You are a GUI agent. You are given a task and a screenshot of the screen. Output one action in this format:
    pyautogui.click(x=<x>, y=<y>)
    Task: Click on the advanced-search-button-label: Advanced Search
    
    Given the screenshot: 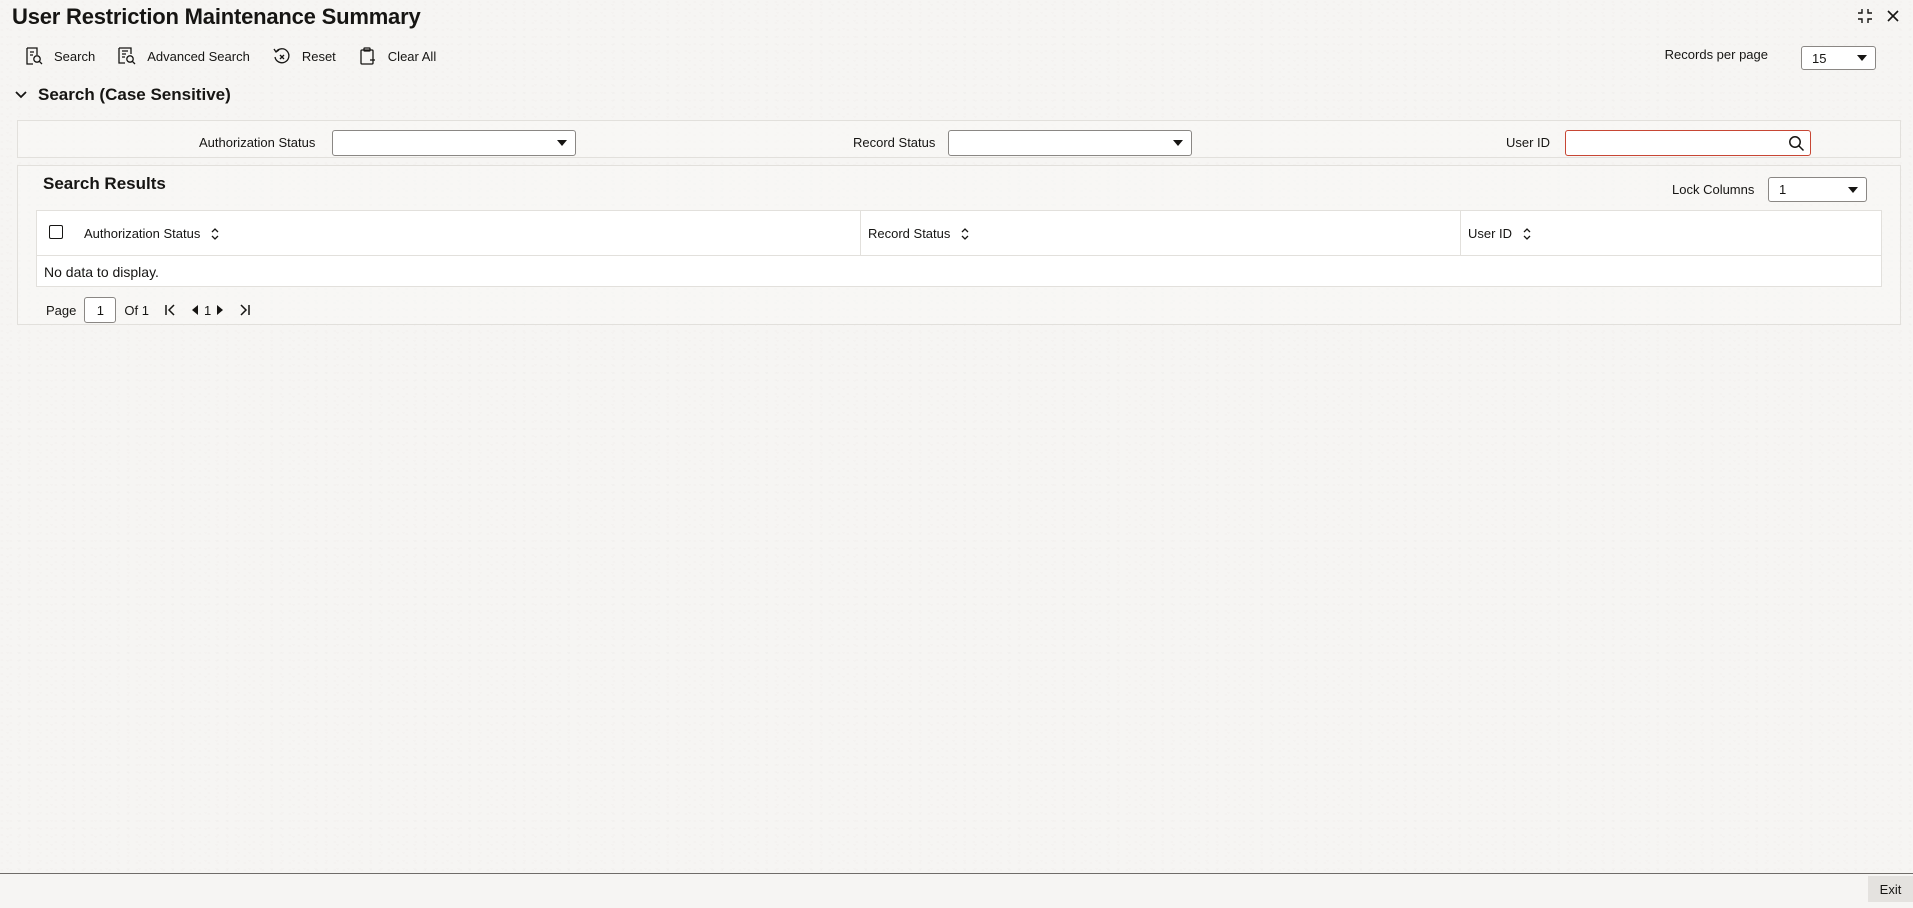 What is the action you would take?
    pyautogui.click(x=198, y=56)
    